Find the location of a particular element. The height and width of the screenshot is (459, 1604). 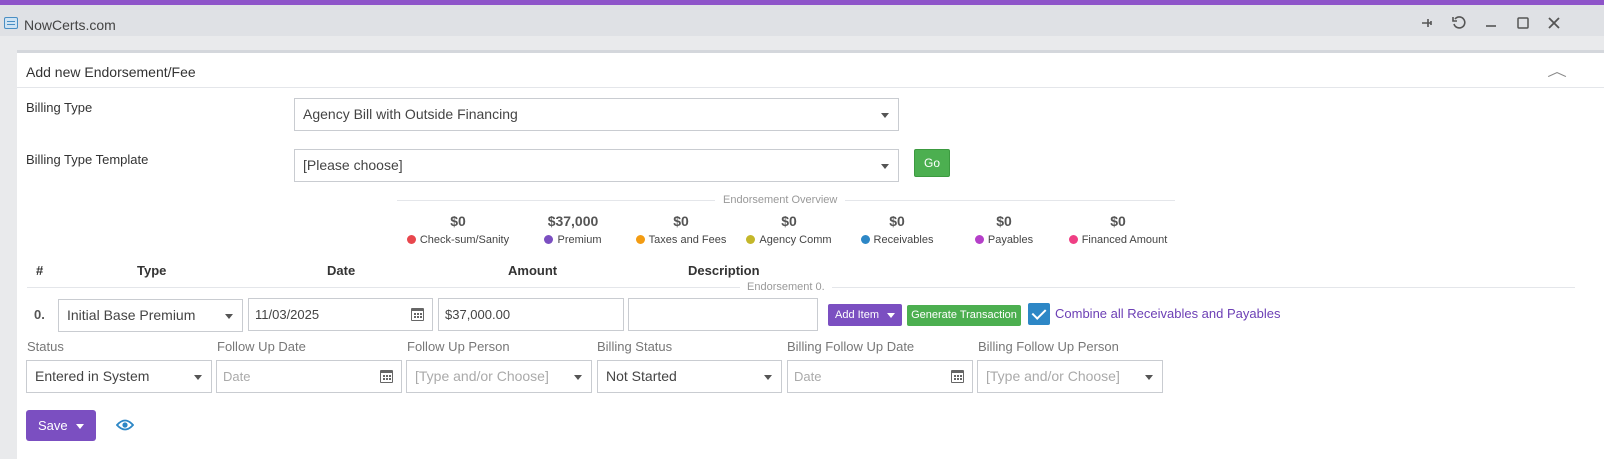

type-select: Initial Base Premium is located at coordinates (150, 315).